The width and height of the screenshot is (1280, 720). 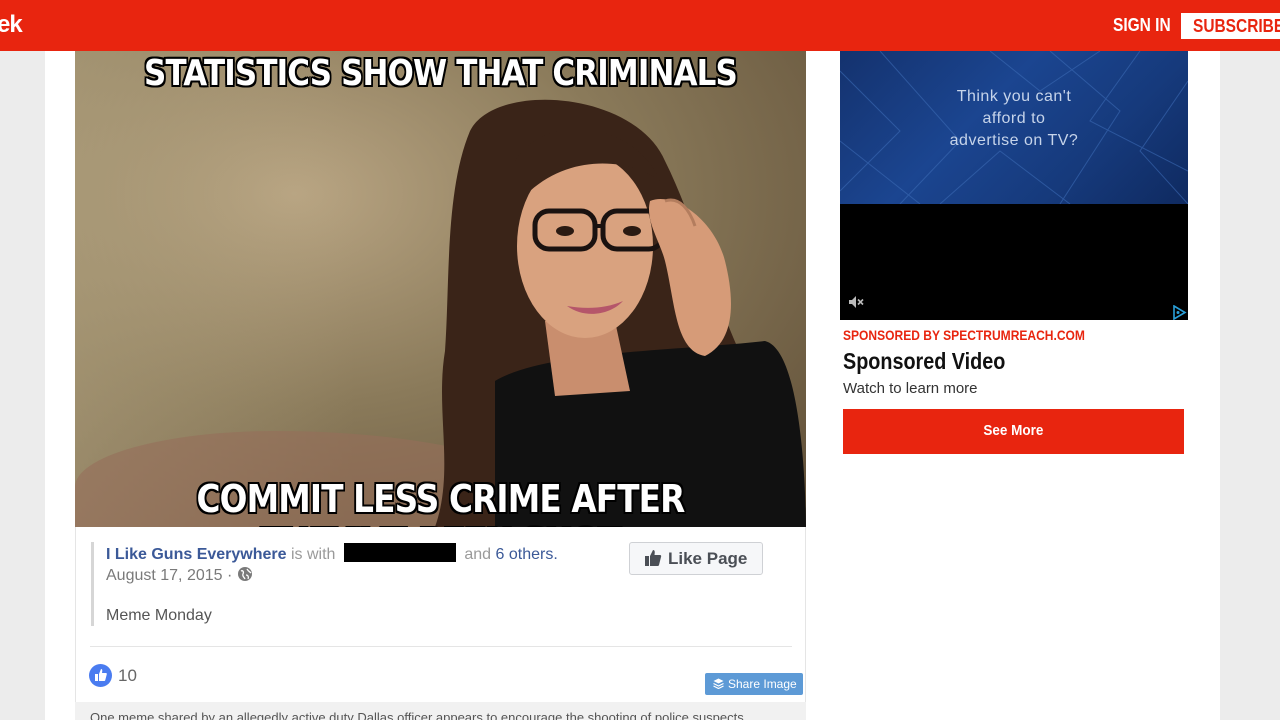 I want to click on share-image-label: Share Image, so click(x=762, y=684).